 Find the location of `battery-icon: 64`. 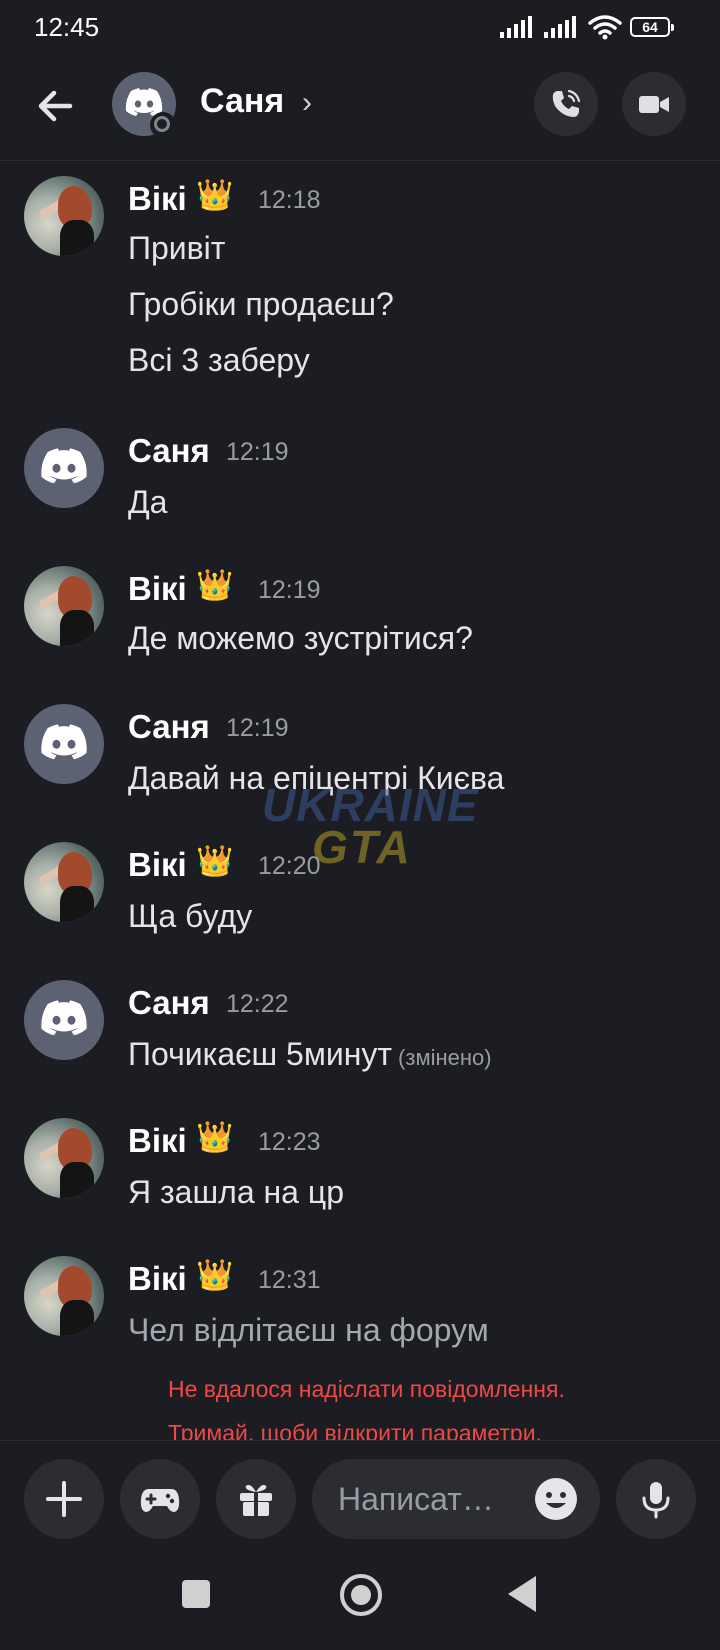

battery-icon: 64 is located at coordinates (652, 27).